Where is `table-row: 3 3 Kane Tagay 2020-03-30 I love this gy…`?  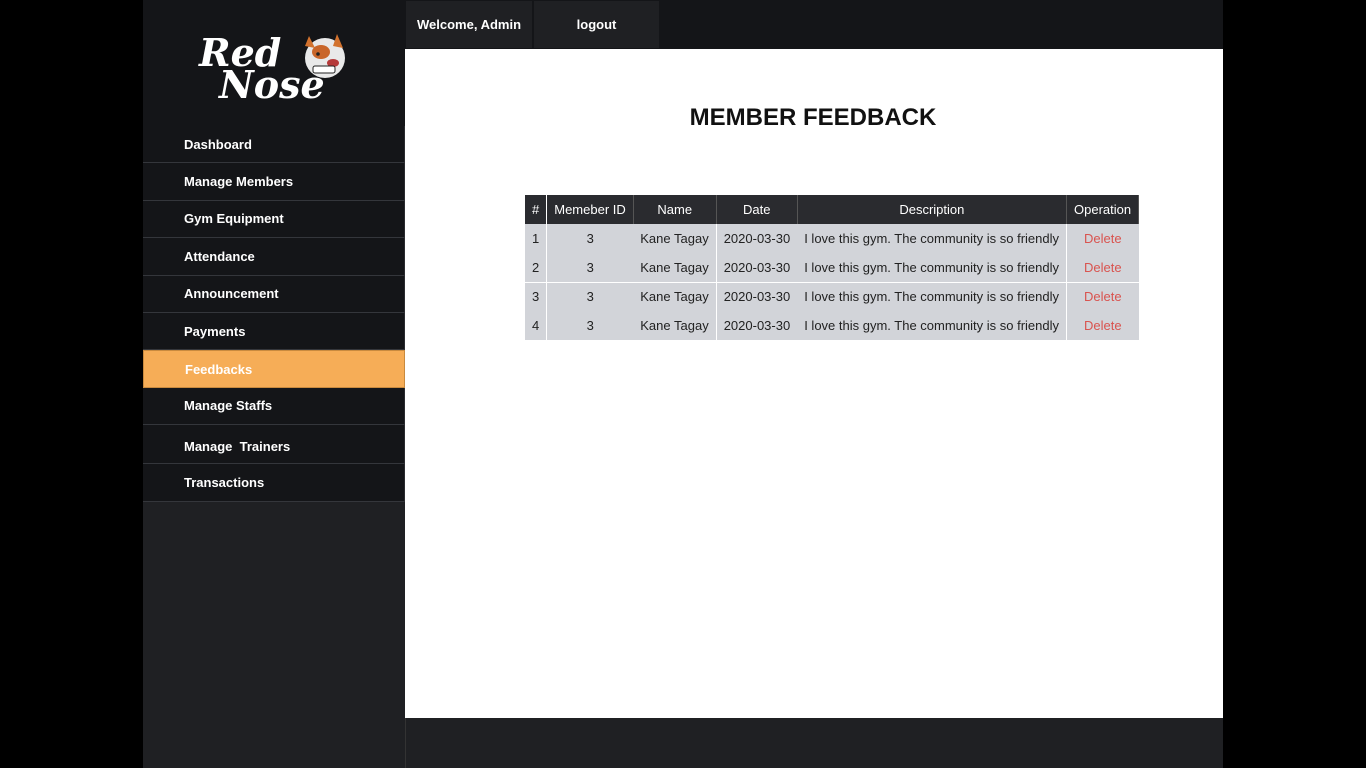 table-row: 3 3 Kane Tagay 2020-03-30 I love this gy… is located at coordinates (832, 296).